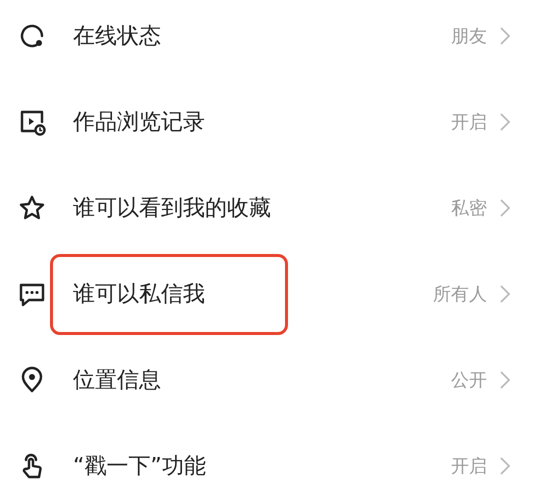 The width and height of the screenshot is (541, 500). What do you see at coordinates (162, 208) in the screenshot?
I see `setting-label: 谁可以看到我的收藏` at bounding box center [162, 208].